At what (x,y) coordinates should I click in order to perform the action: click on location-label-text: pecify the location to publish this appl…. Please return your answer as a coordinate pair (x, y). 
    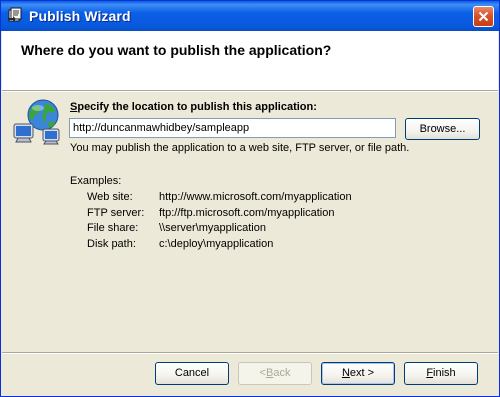
    Looking at the image, I should click on (197, 107).